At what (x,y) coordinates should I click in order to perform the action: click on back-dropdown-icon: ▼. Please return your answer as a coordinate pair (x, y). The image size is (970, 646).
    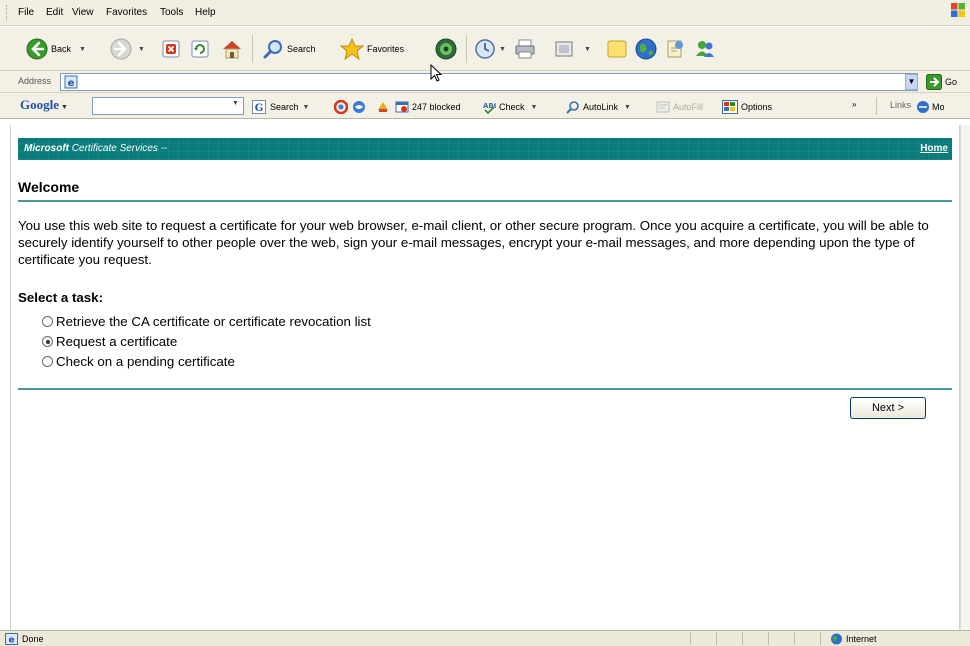
    Looking at the image, I should click on (82, 49).